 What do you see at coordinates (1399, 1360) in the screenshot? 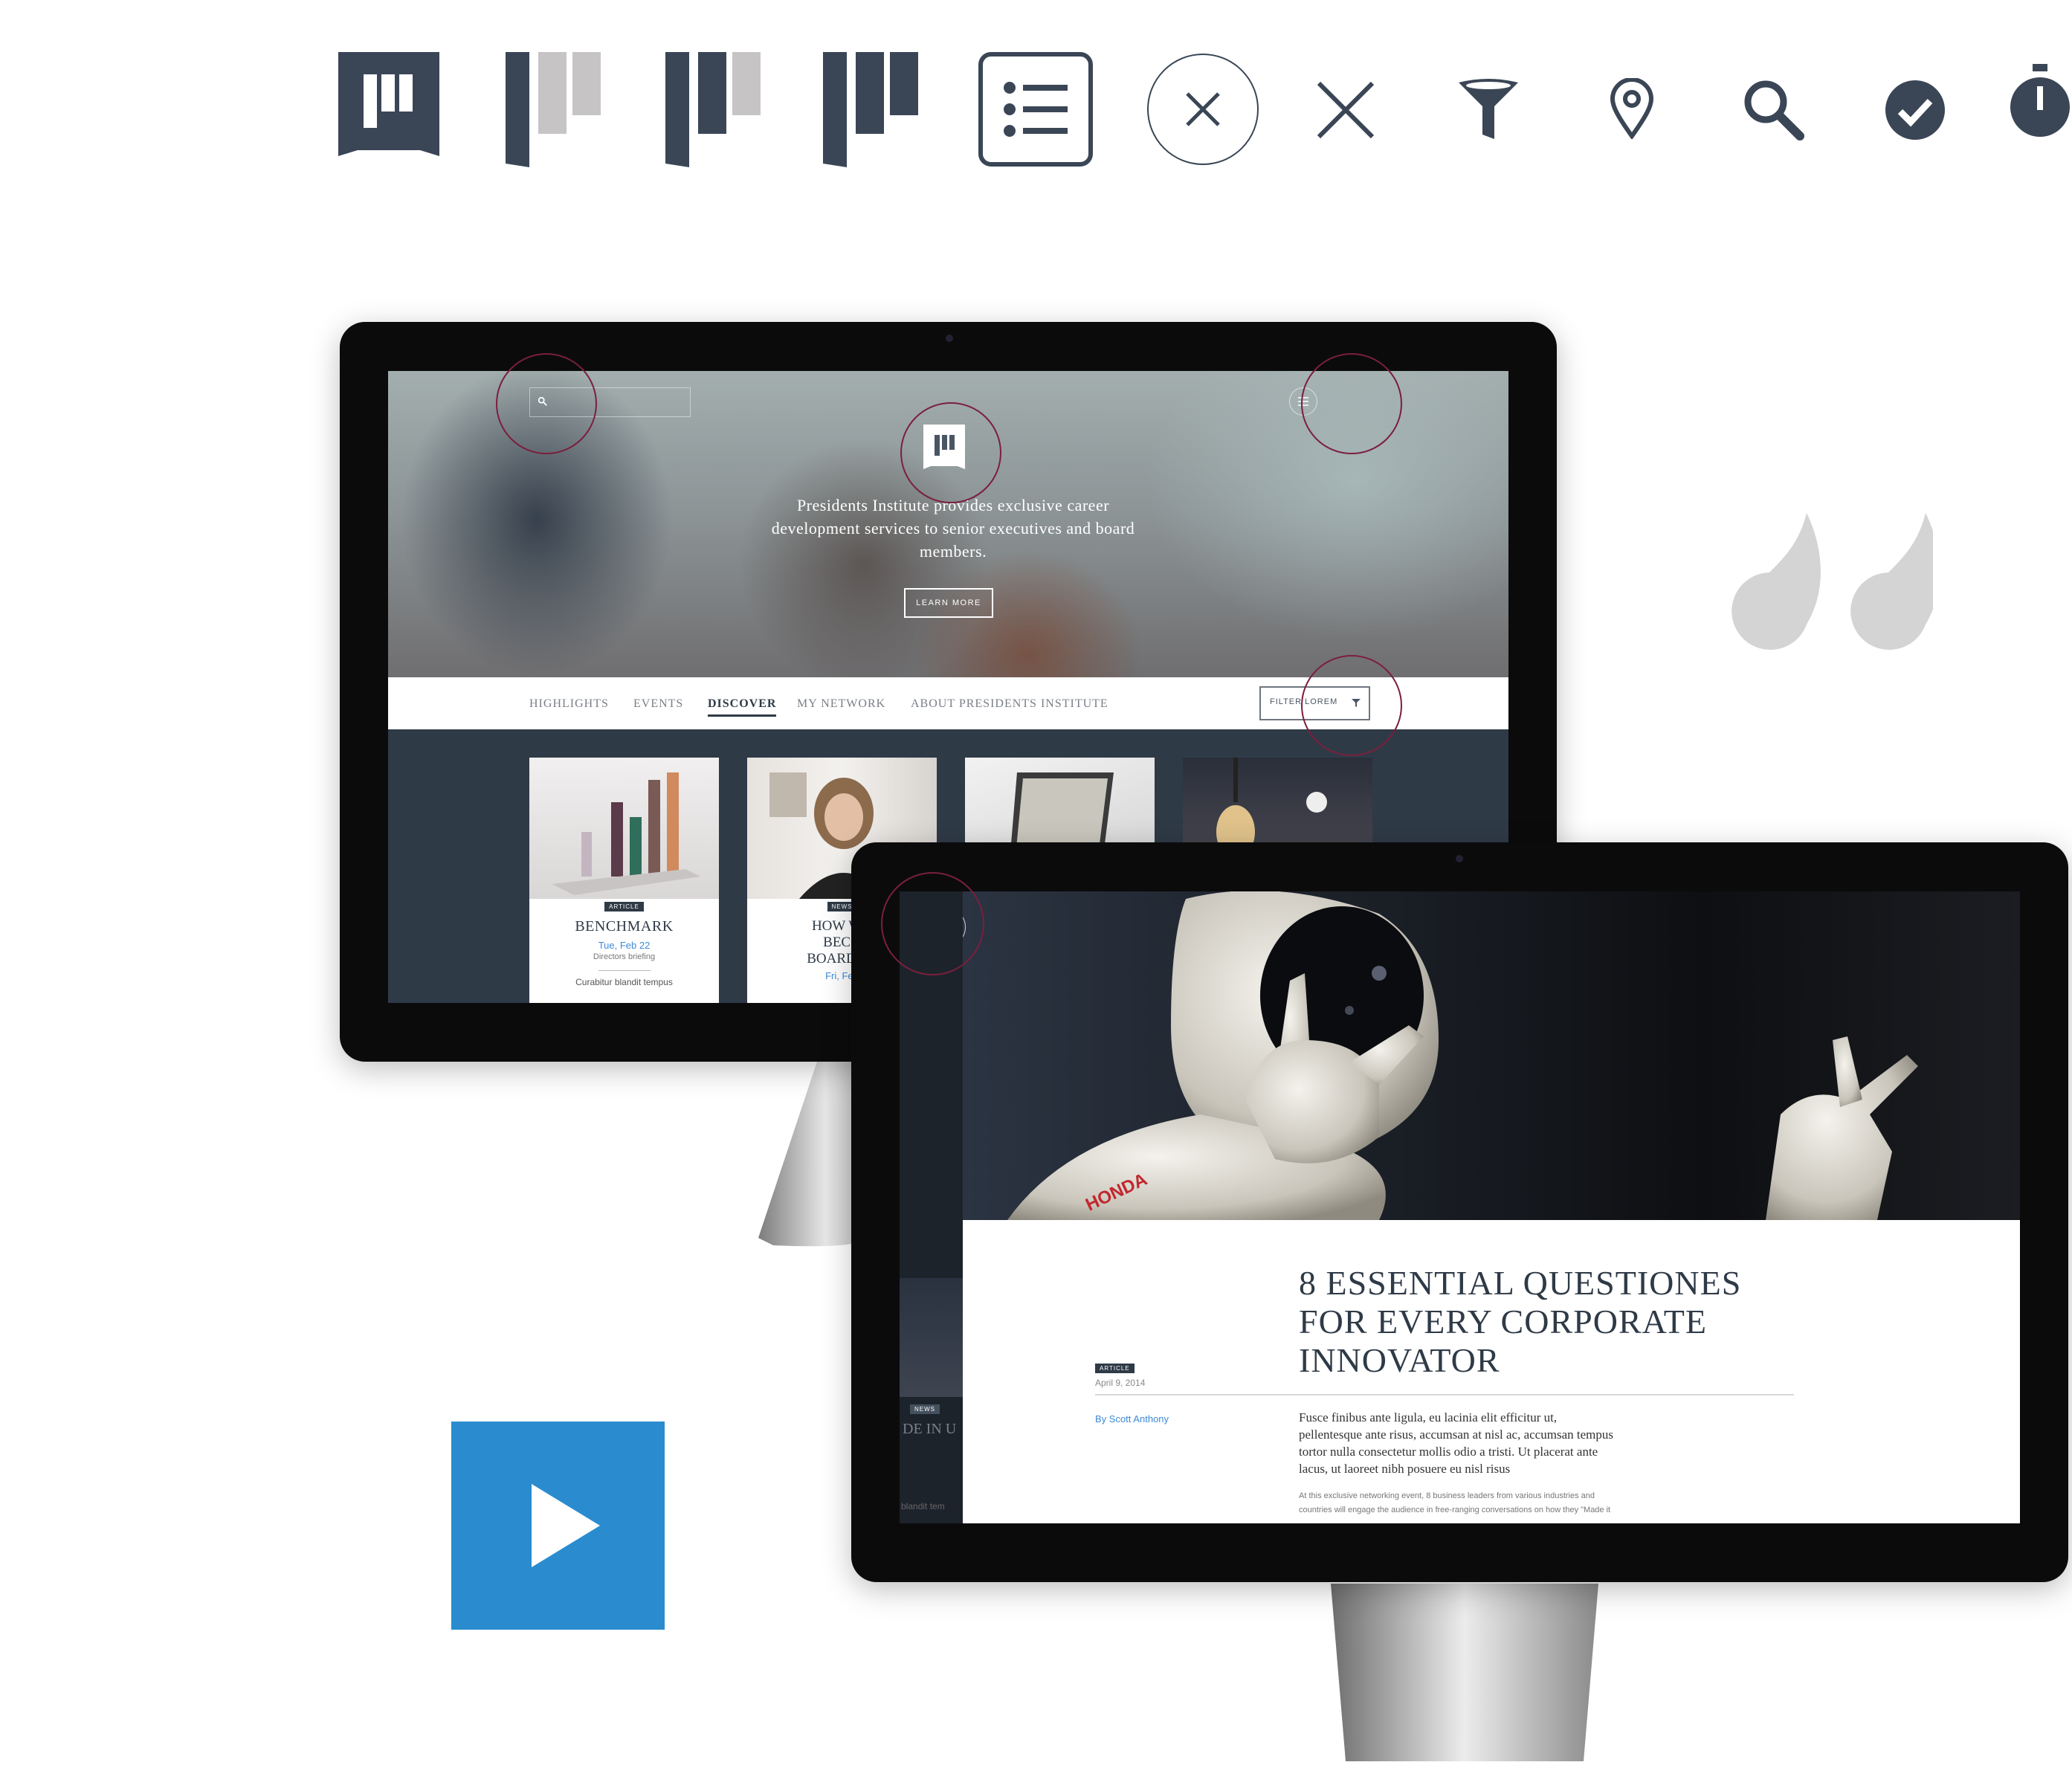
I see `article-title-line3: INNOVATOR` at bounding box center [1399, 1360].